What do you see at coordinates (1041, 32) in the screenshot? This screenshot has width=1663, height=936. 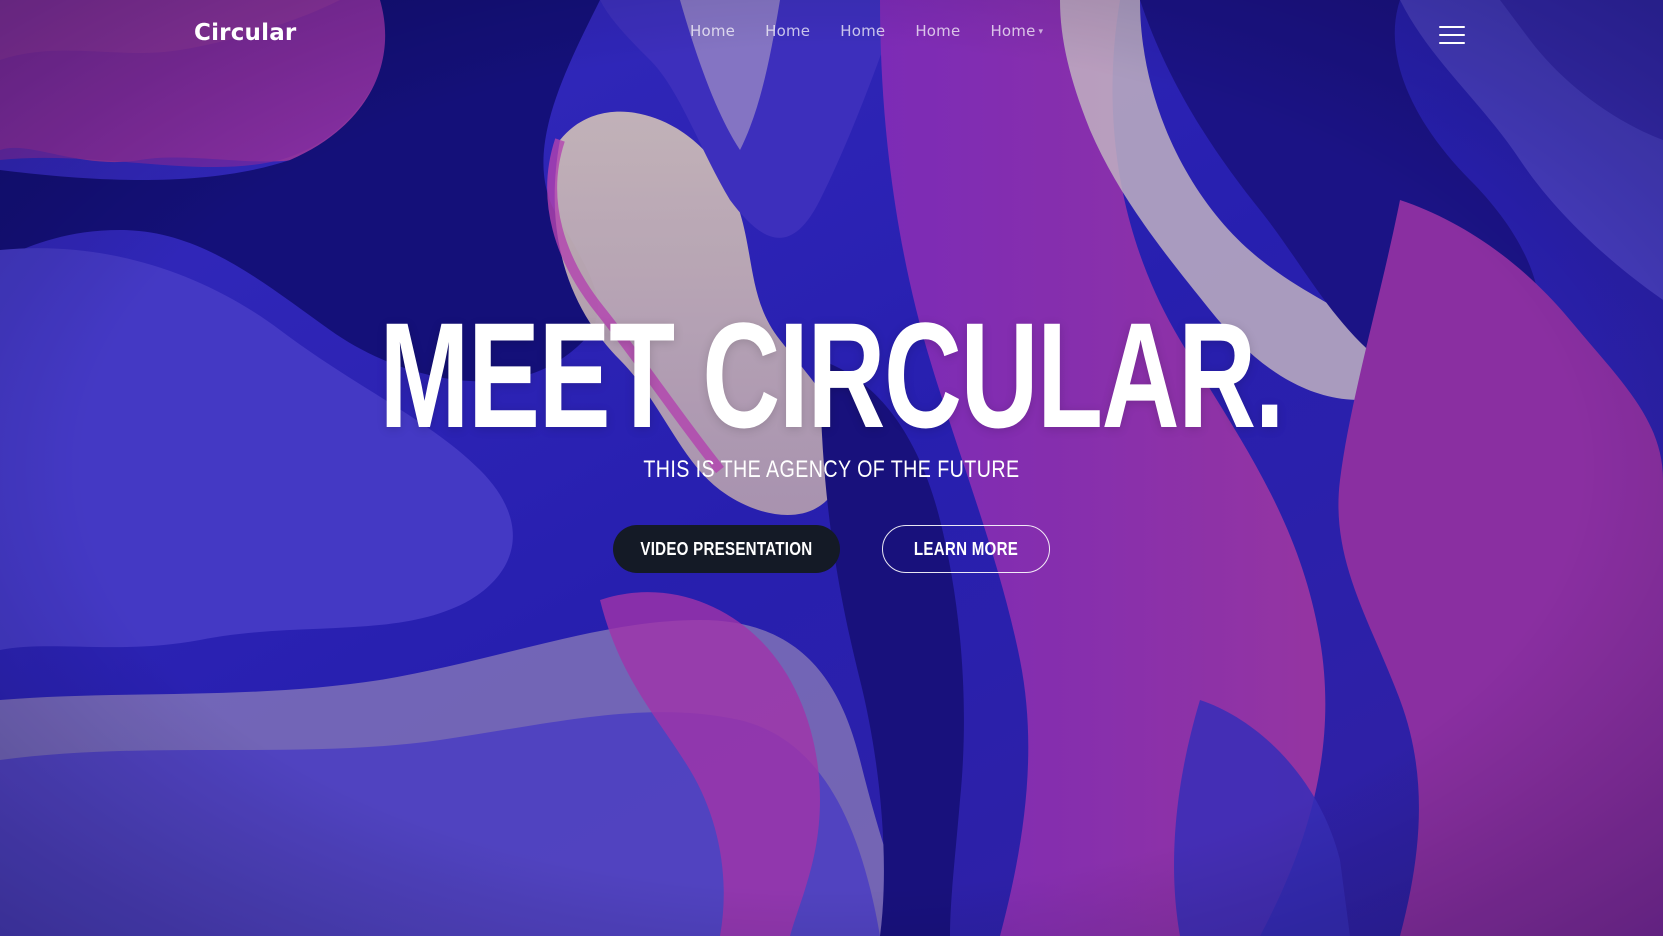 I see `chevron-down-icon: ▾` at bounding box center [1041, 32].